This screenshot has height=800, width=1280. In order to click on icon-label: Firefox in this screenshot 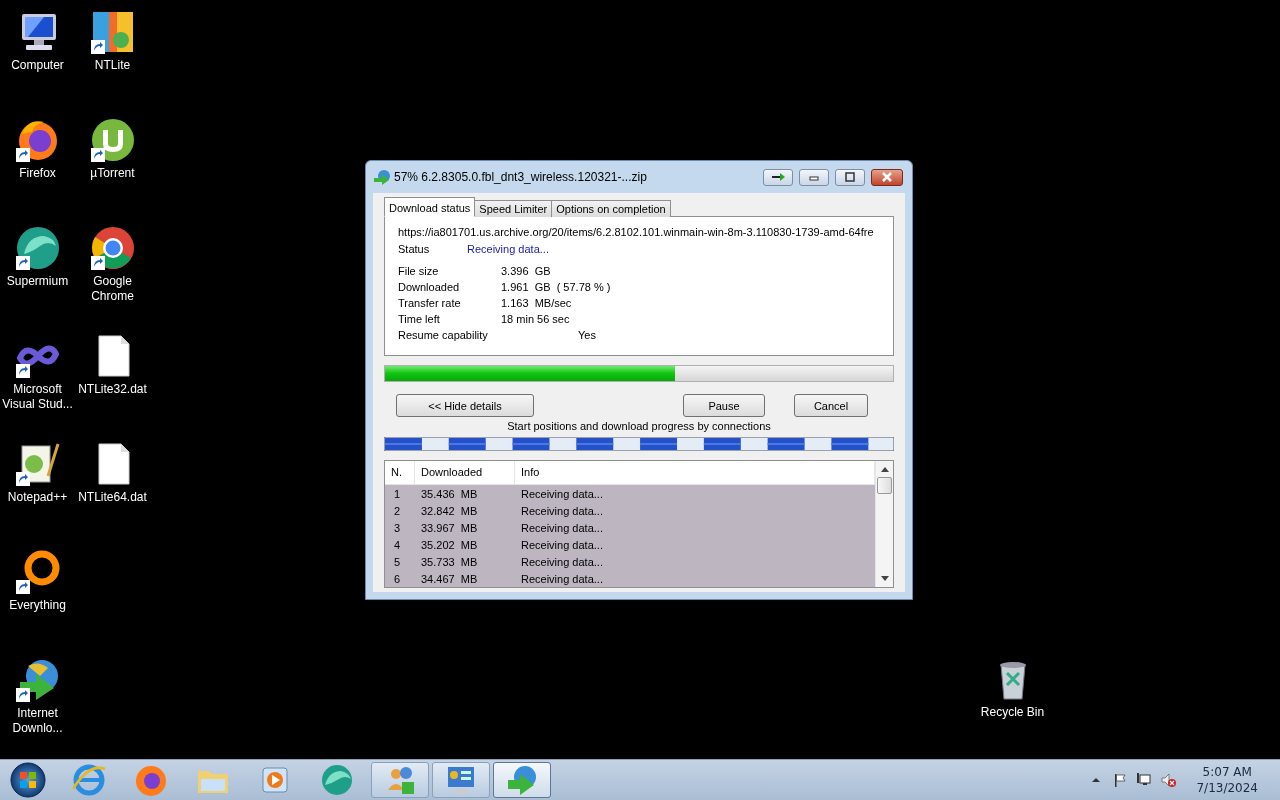, I will do `click(37, 173)`.